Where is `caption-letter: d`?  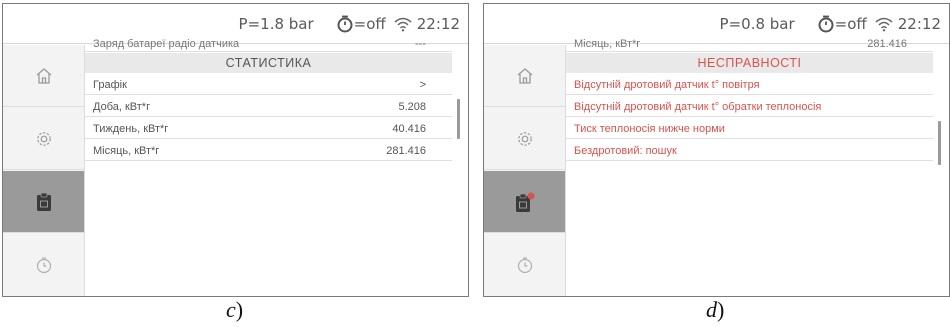 caption-letter: d is located at coordinates (711, 309).